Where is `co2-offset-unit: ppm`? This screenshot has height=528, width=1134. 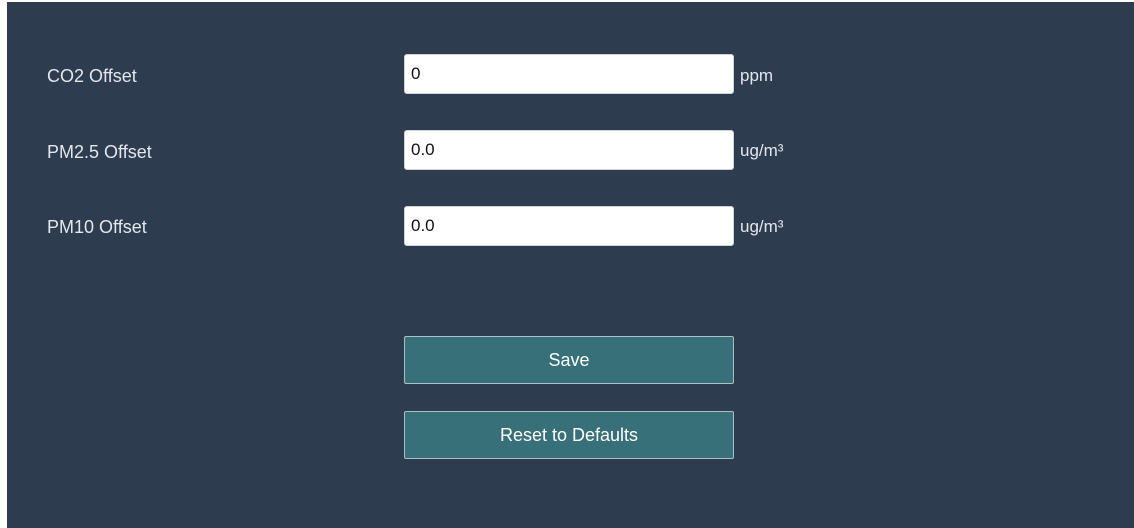 co2-offset-unit: ppm is located at coordinates (757, 75).